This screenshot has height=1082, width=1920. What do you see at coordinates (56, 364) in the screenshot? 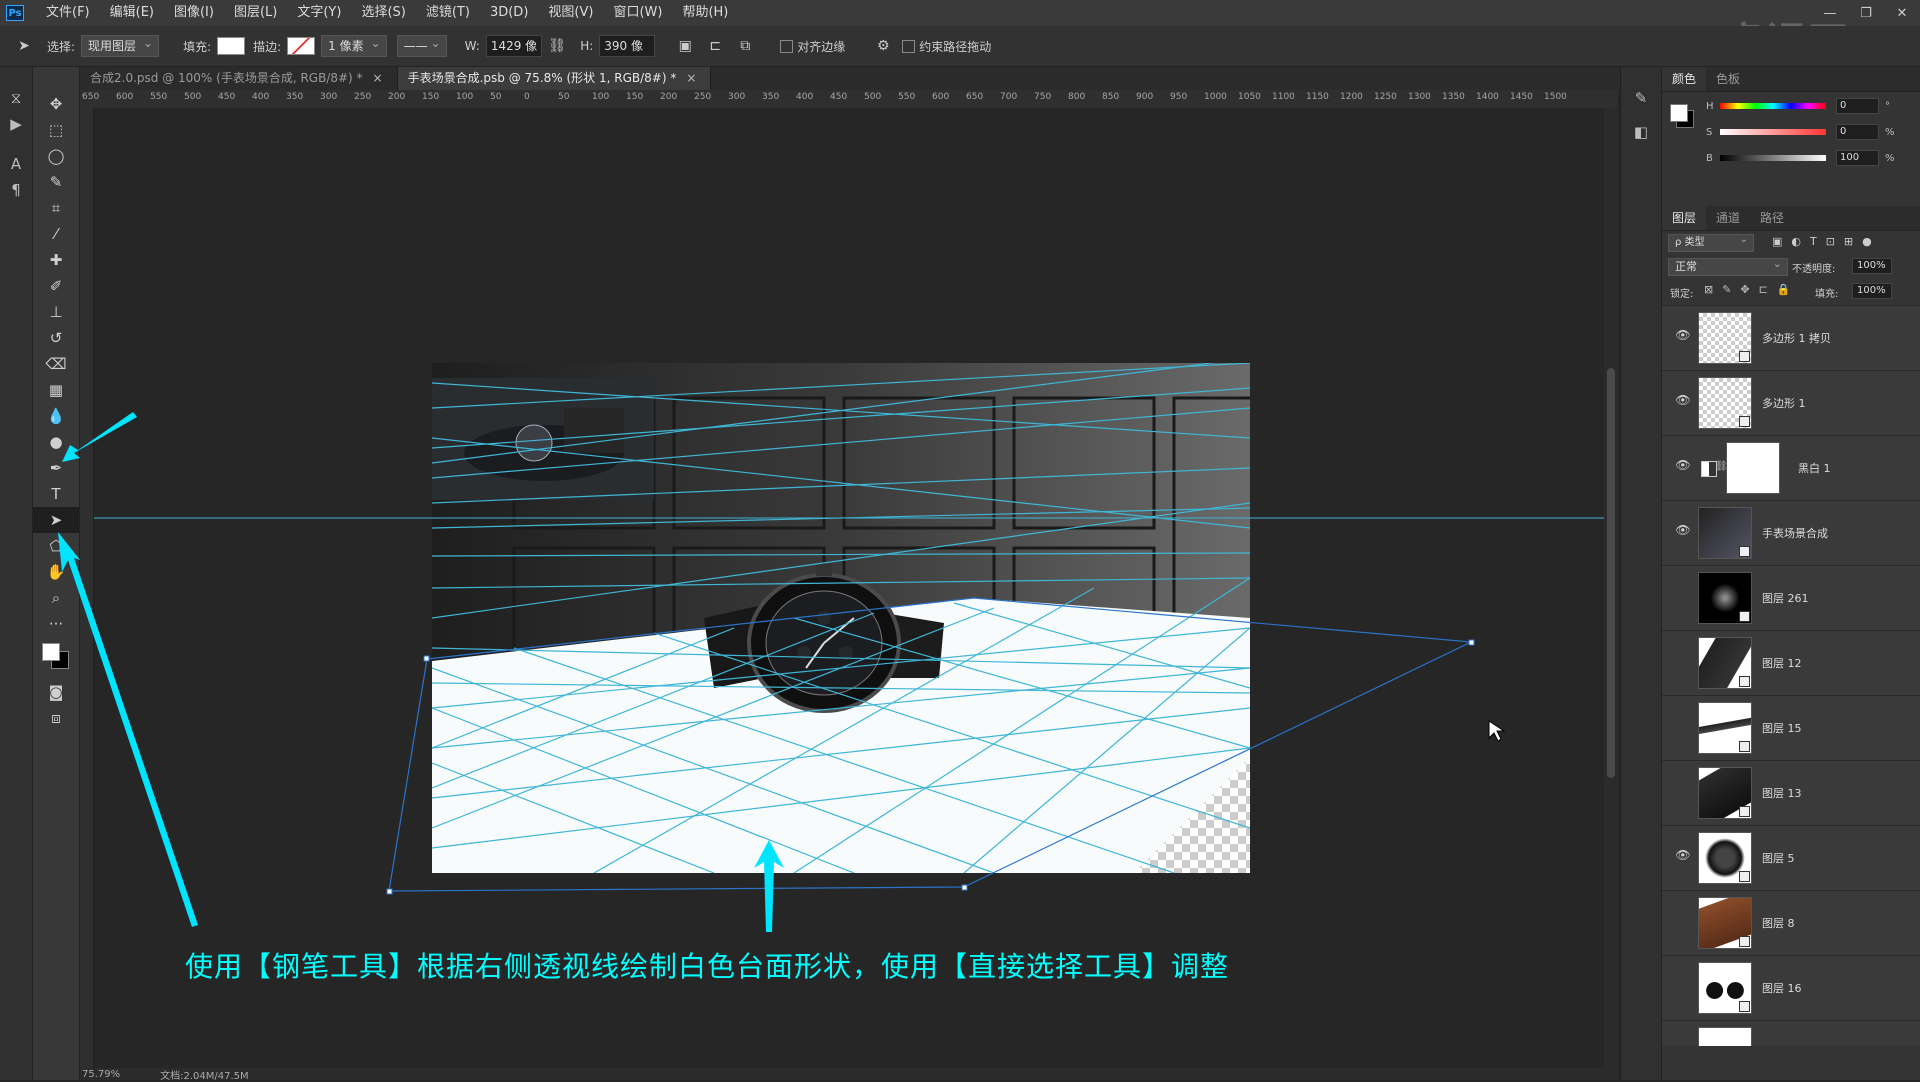
I see `eraser-tool-icon: ⌫` at bounding box center [56, 364].